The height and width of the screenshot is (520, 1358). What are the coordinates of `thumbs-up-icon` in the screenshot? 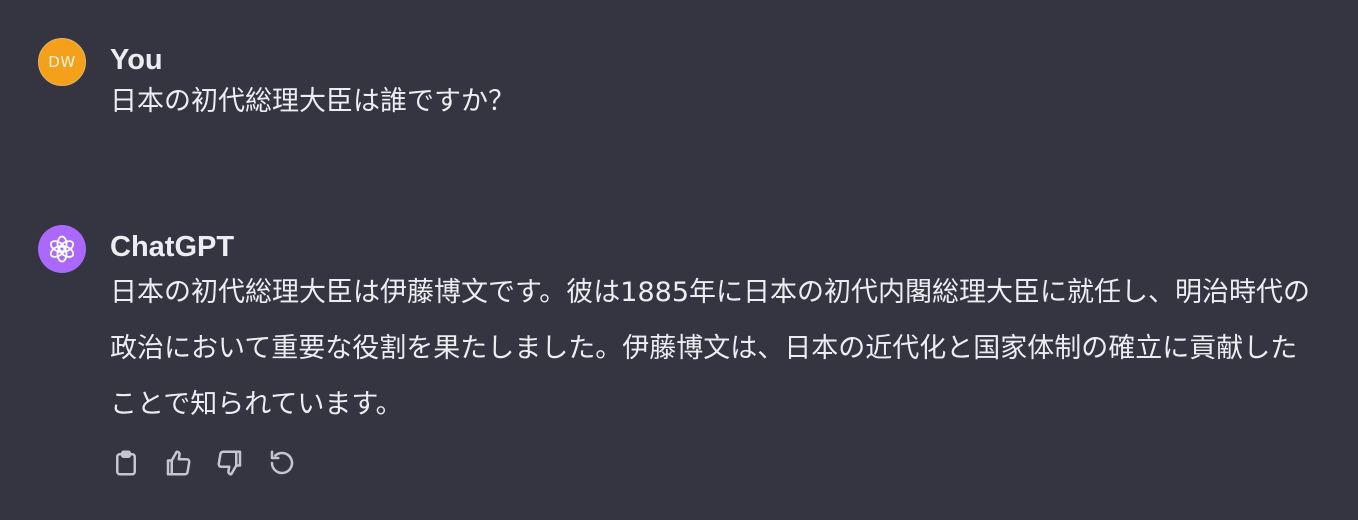 It's located at (178, 463).